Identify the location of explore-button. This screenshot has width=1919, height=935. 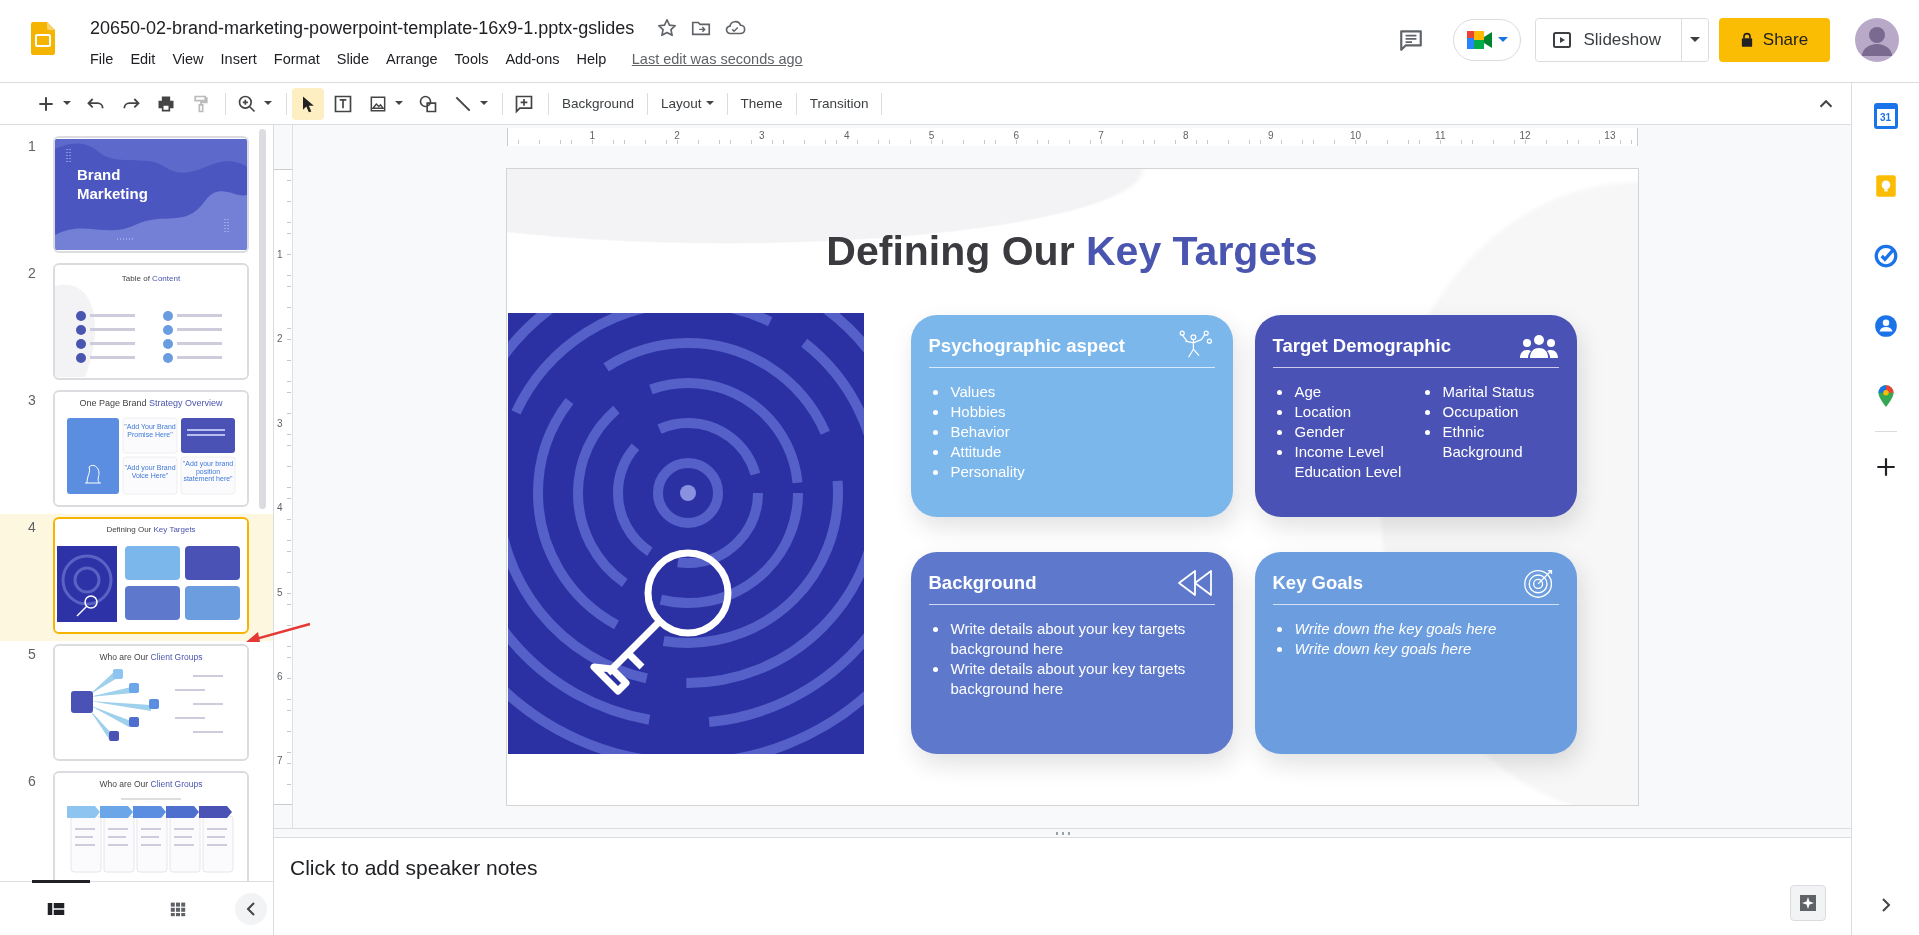
(1808, 903).